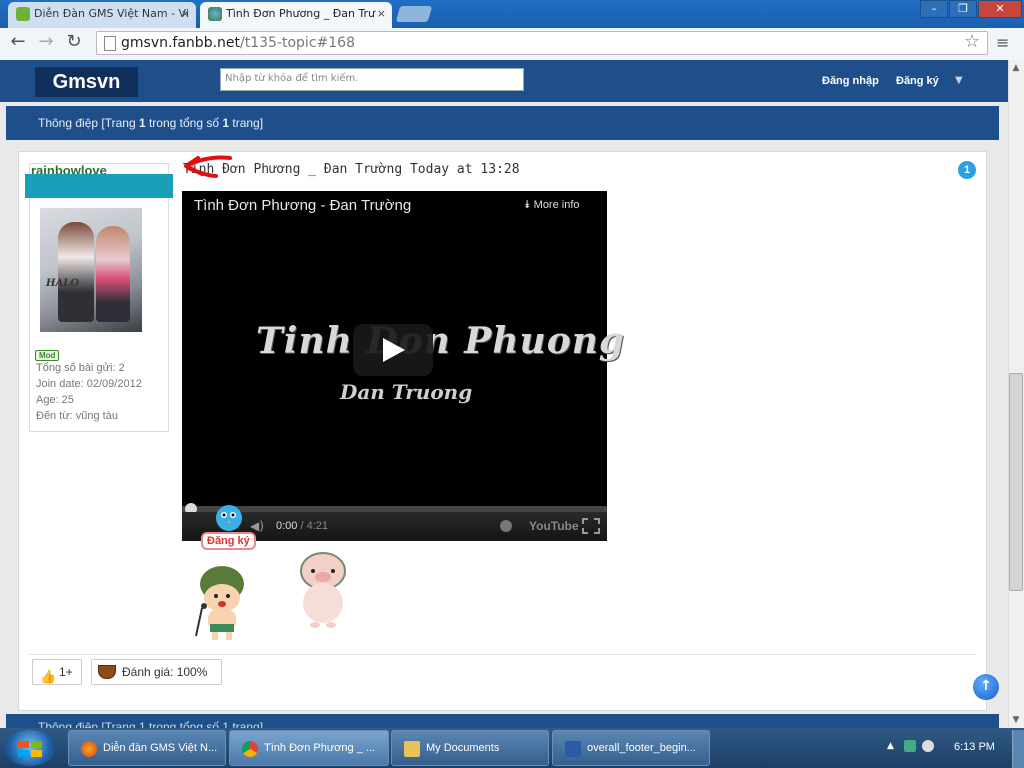 The height and width of the screenshot is (768, 1024). I want to click on browser-tab: Diễn Đàn GMS Việt Nam - Vi ×, so click(102, 15).